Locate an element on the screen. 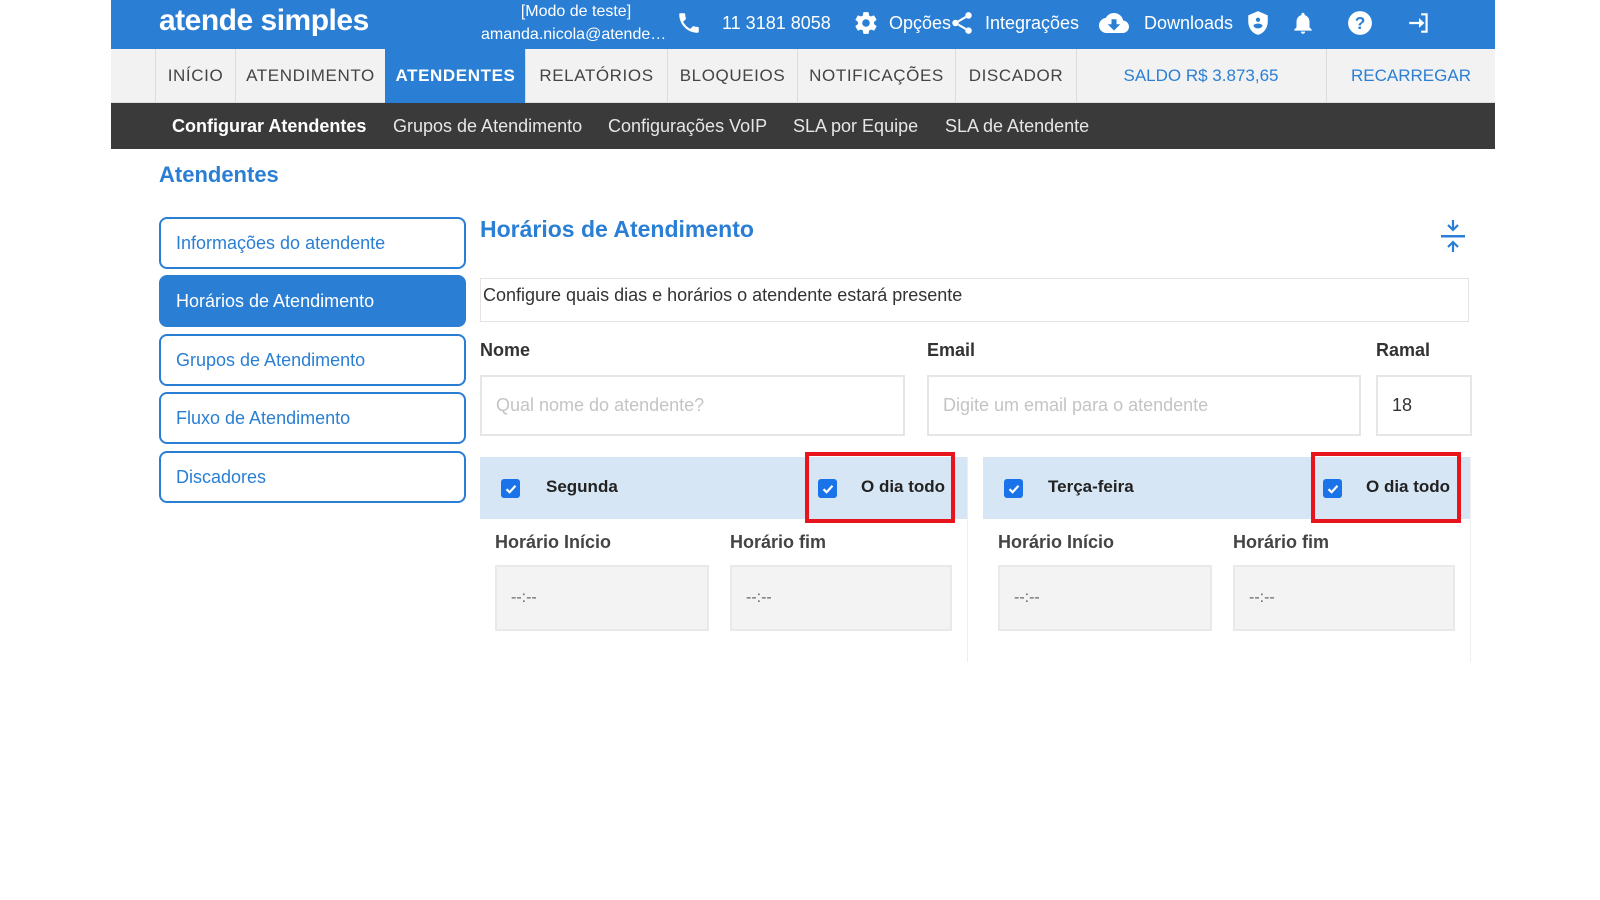  section-title: Horários de Atendimento is located at coordinates (617, 229).